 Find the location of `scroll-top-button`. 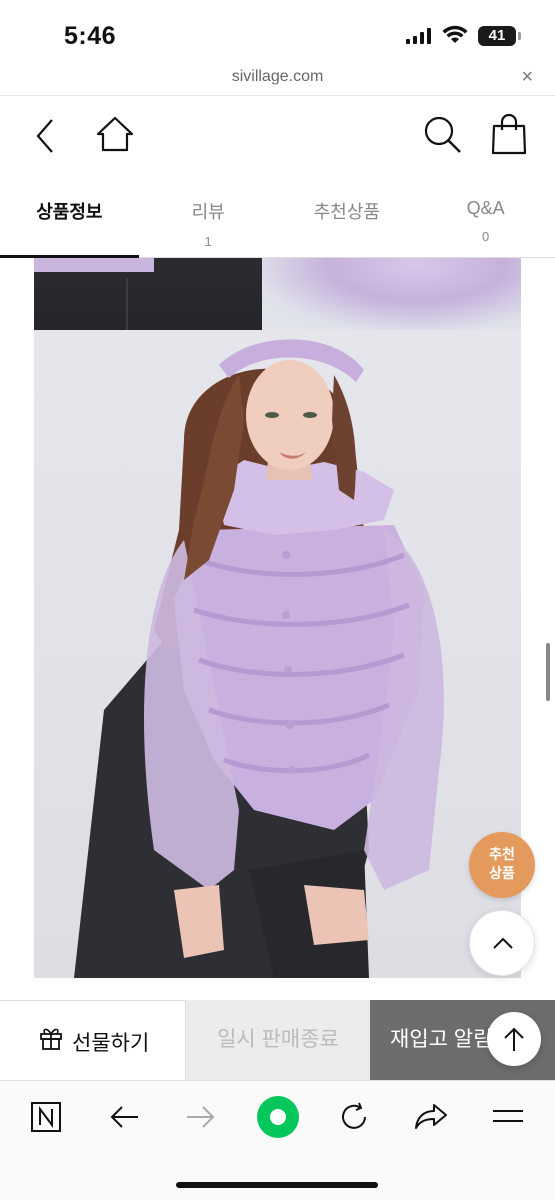

scroll-top-button is located at coordinates (502, 943).